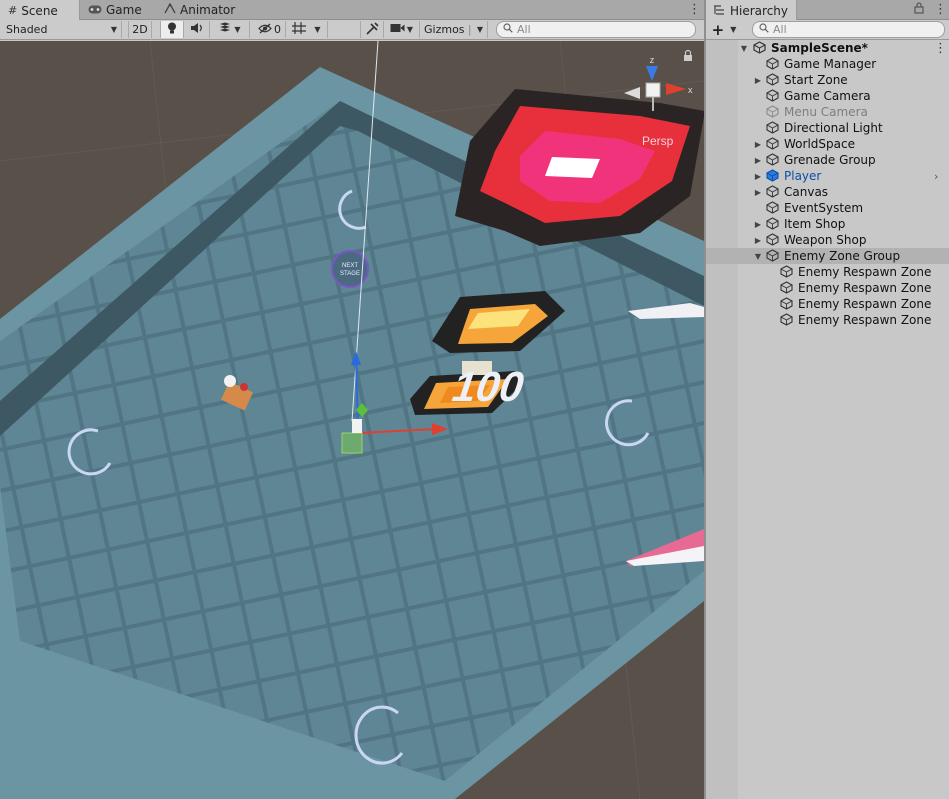 This screenshot has width=949, height=799. What do you see at coordinates (95, 10) in the screenshot?
I see `gamepad-icon` at bounding box center [95, 10].